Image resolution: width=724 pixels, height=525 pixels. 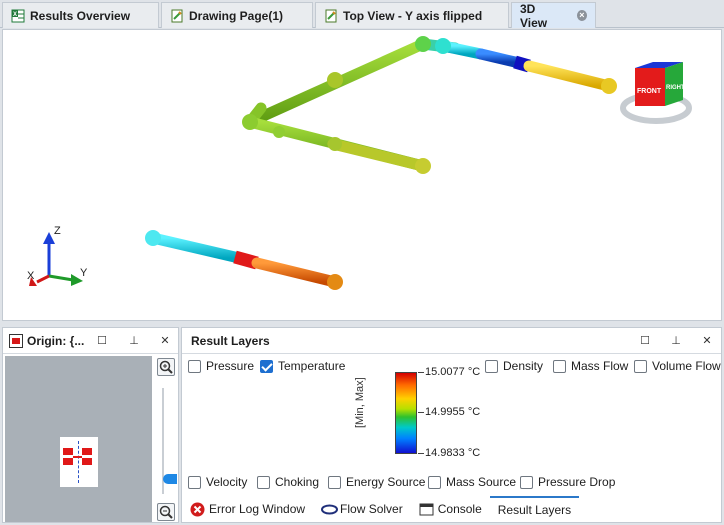 I want to click on axis-z-label: Z, so click(x=57, y=231).